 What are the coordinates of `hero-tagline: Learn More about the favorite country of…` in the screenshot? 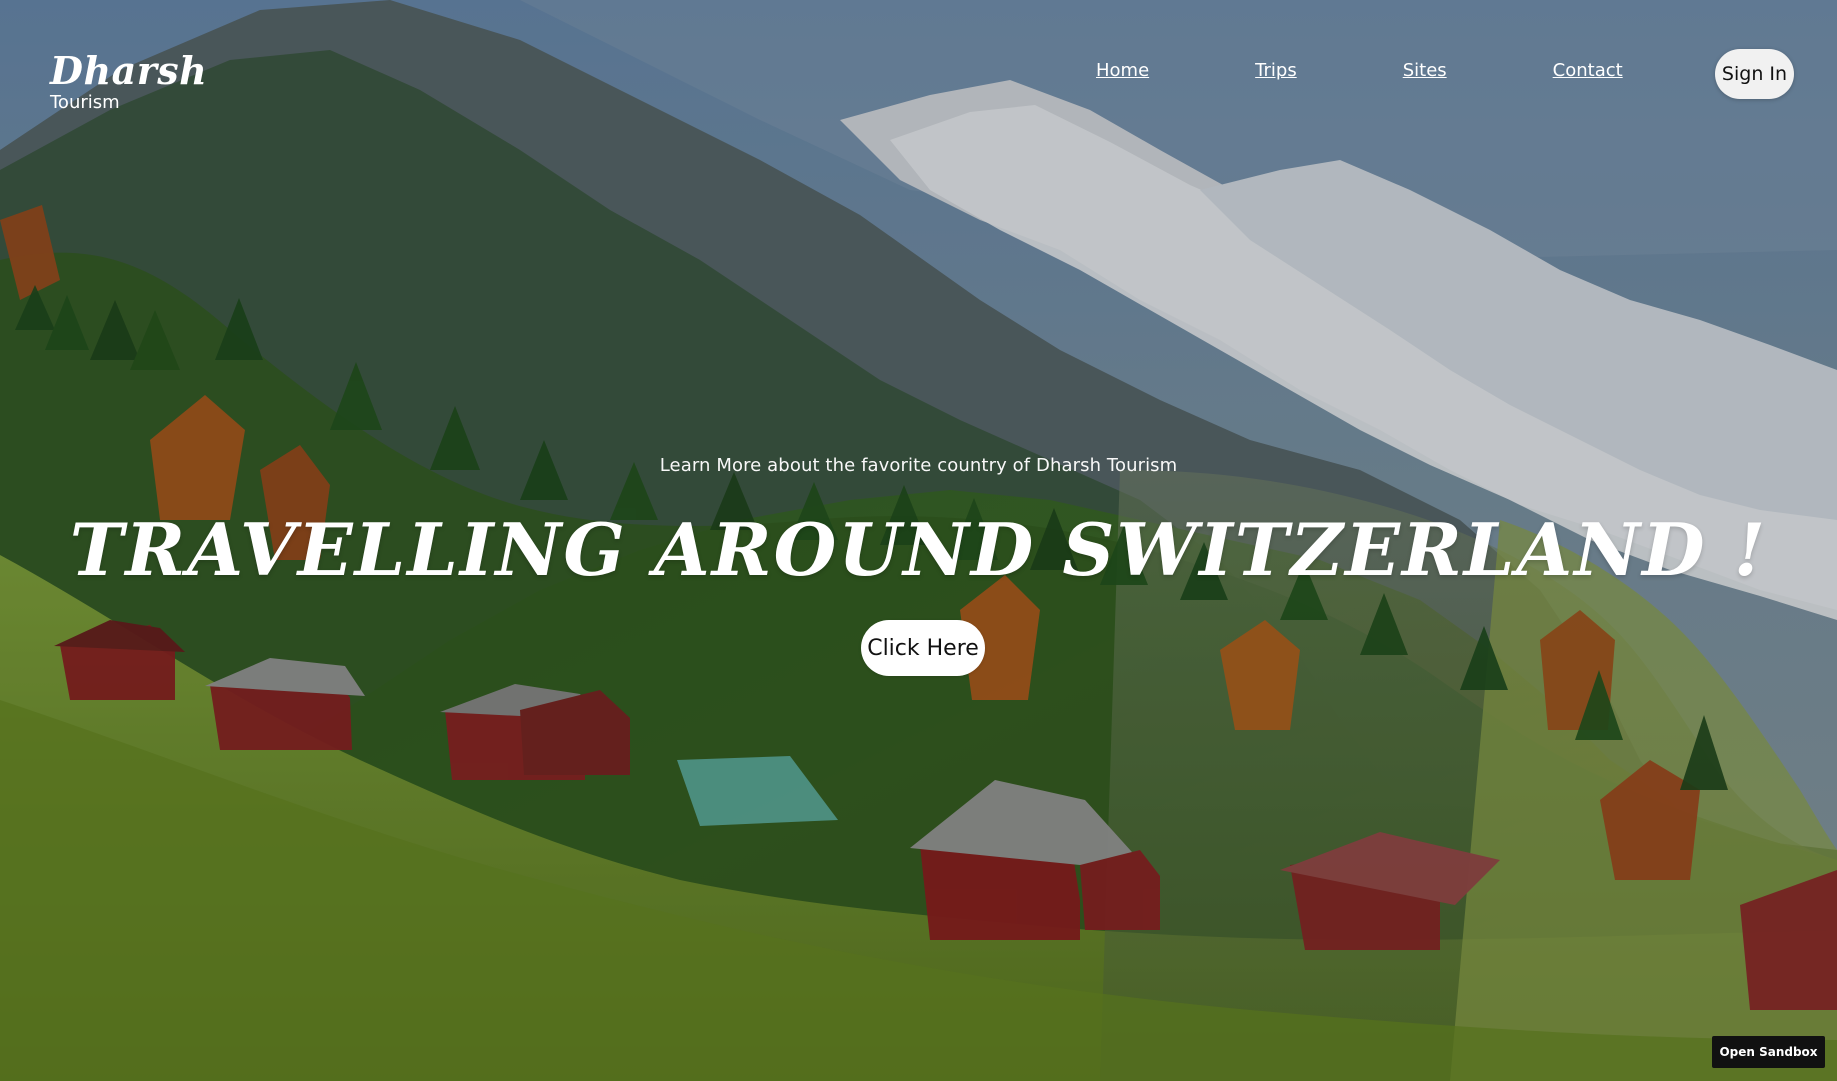 It's located at (918, 465).